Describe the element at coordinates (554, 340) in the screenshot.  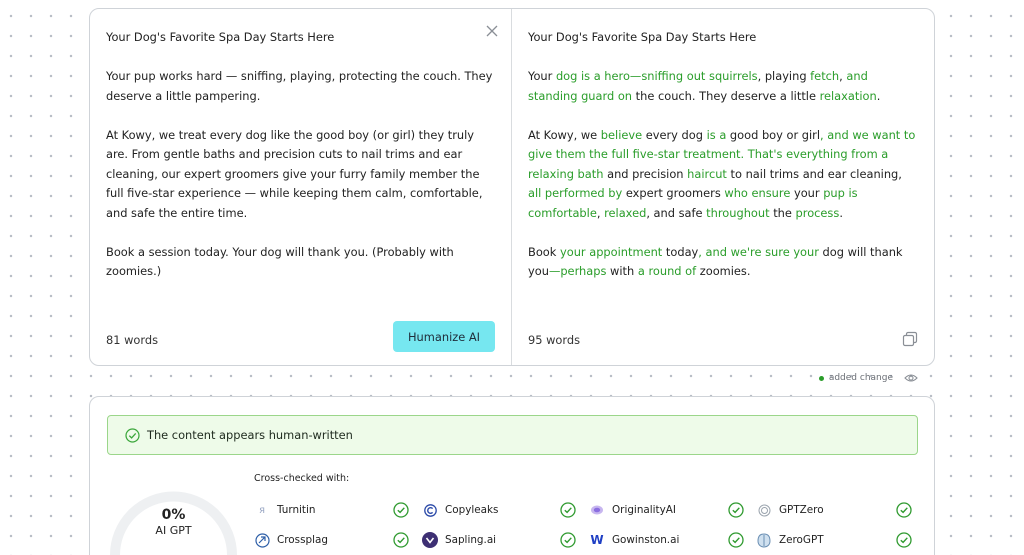
I see `output-word-count: 95 words` at that location.